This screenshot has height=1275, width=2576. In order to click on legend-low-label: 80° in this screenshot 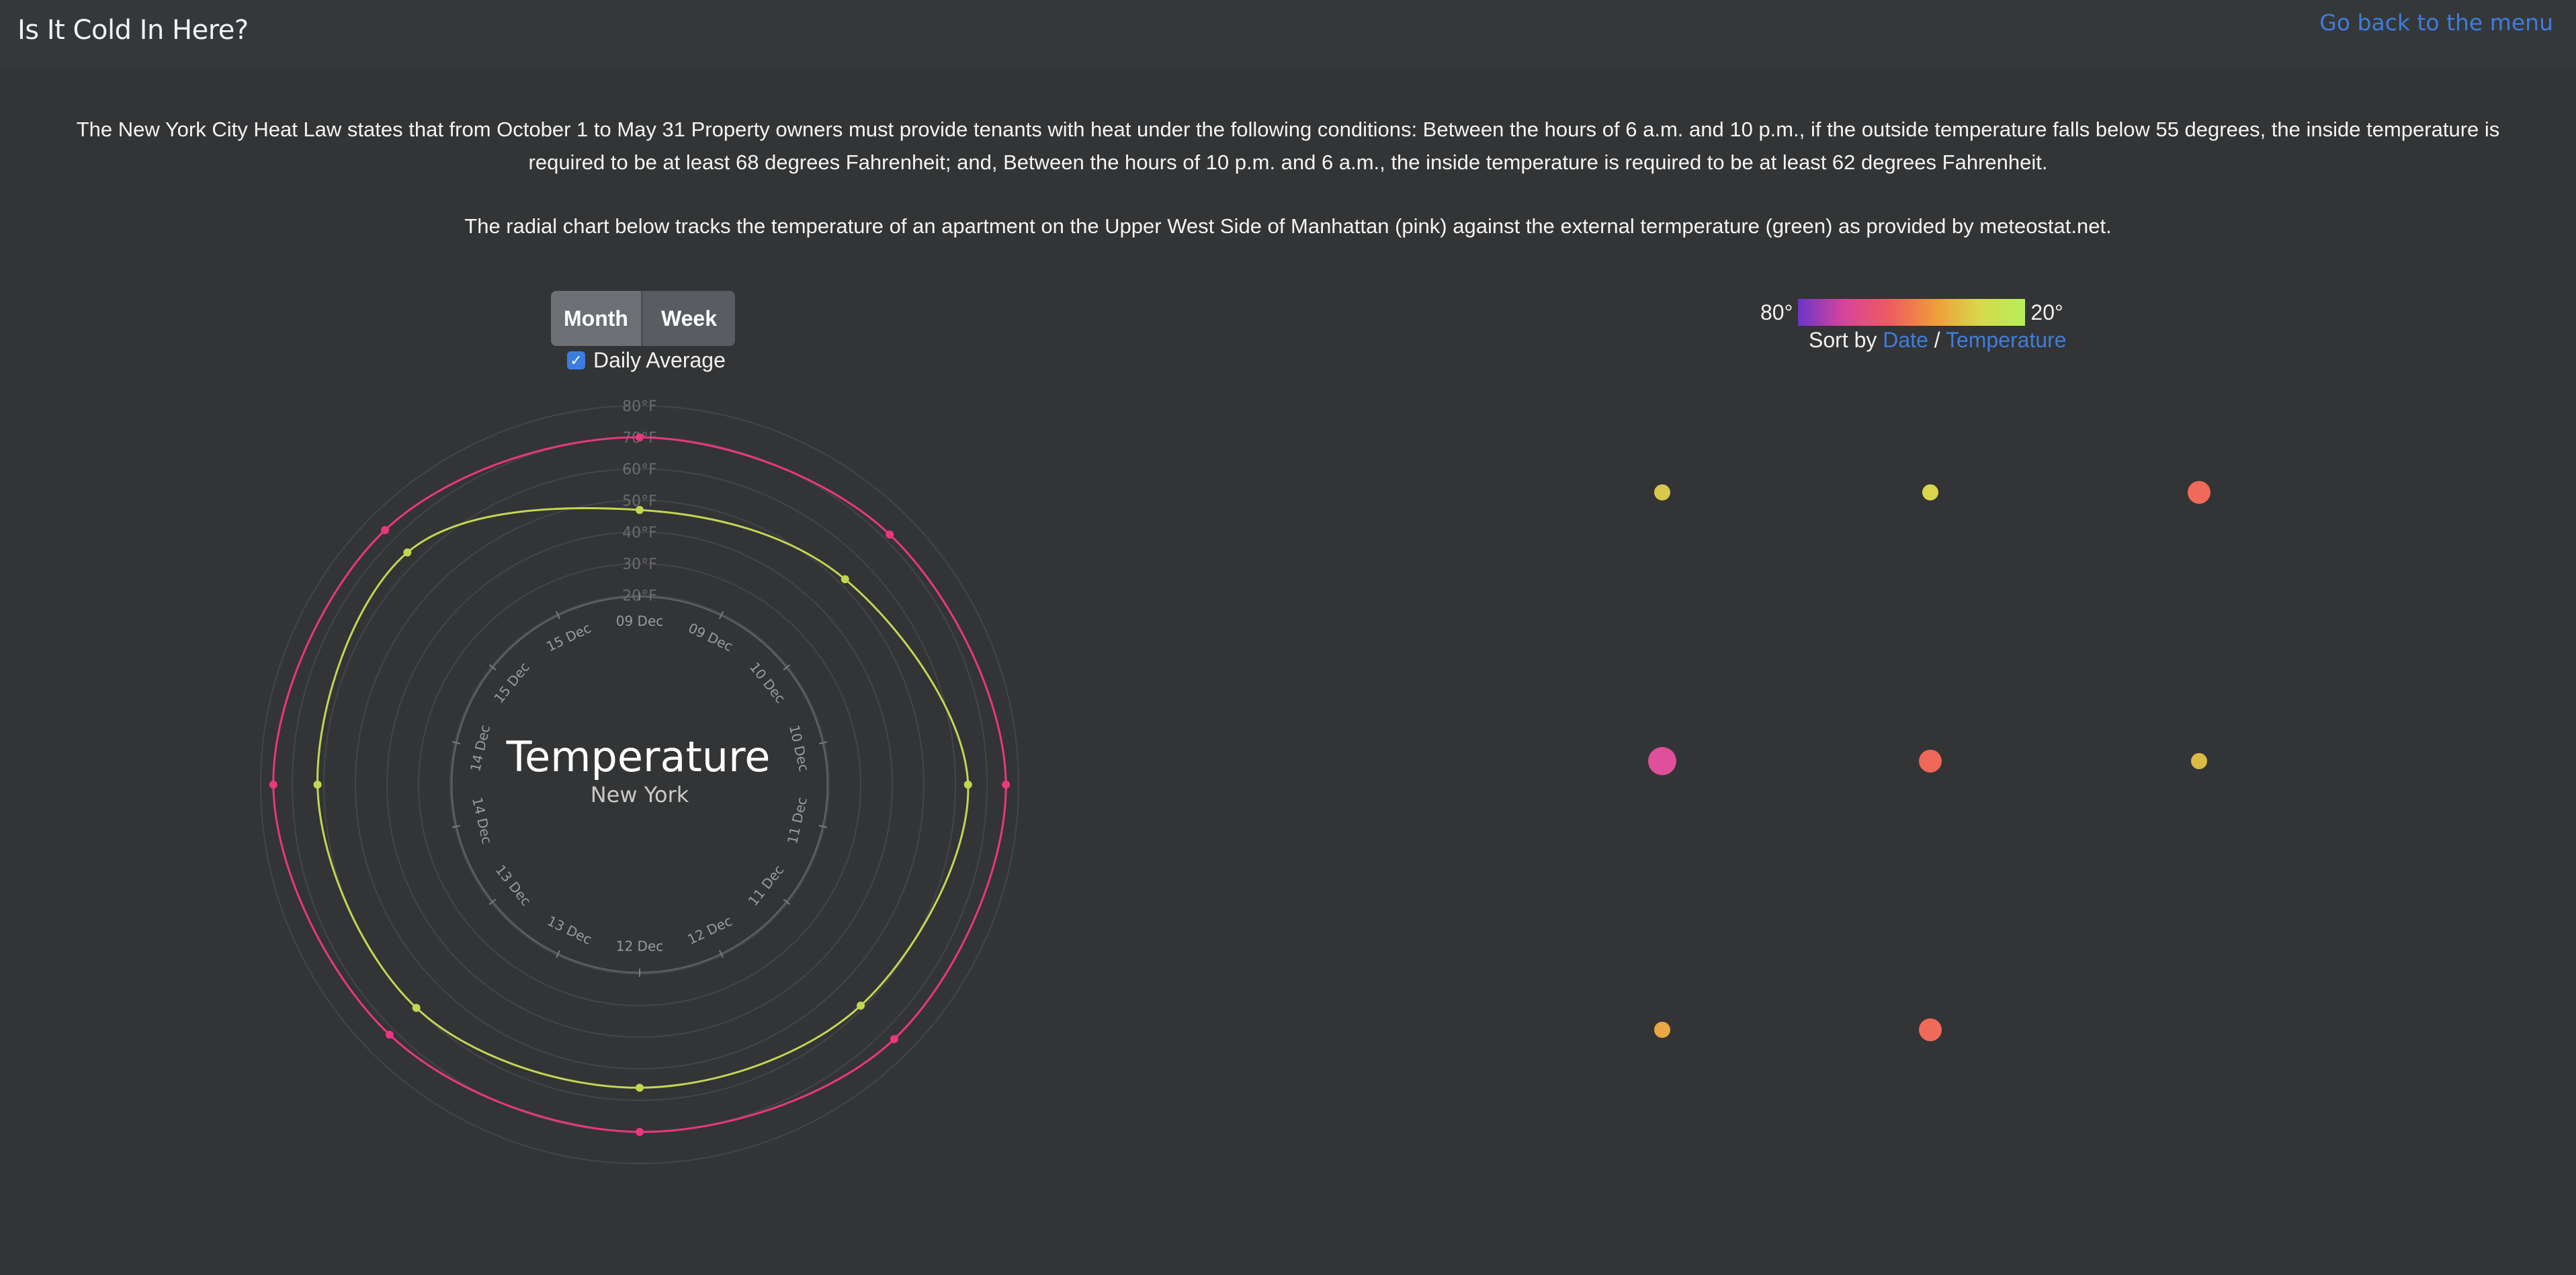, I will do `click(1776, 312)`.